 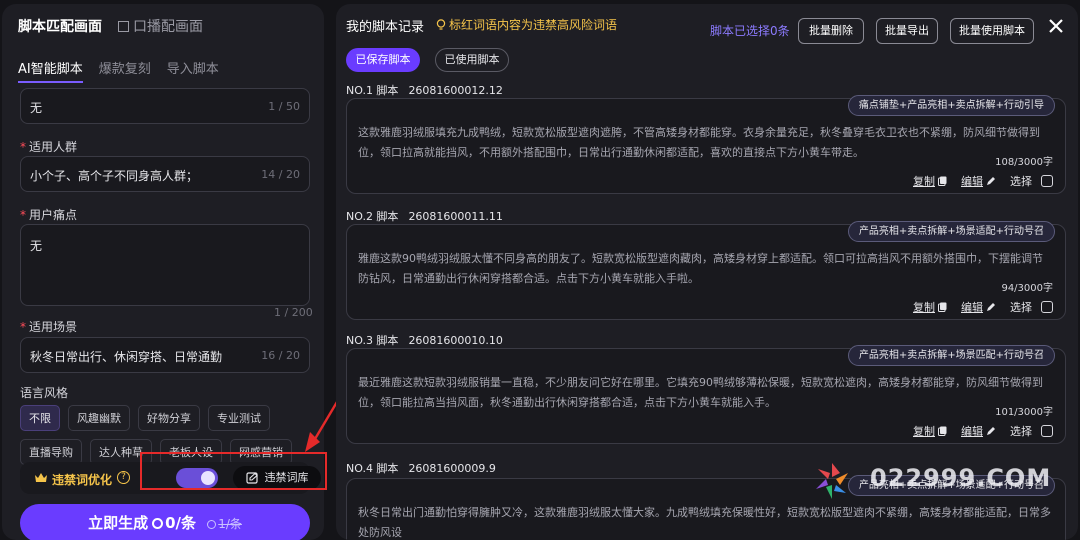 I want to click on structure-tag: 痛点铺垫+产品亮相+卖点拆解+行动引导, so click(x=951, y=105).